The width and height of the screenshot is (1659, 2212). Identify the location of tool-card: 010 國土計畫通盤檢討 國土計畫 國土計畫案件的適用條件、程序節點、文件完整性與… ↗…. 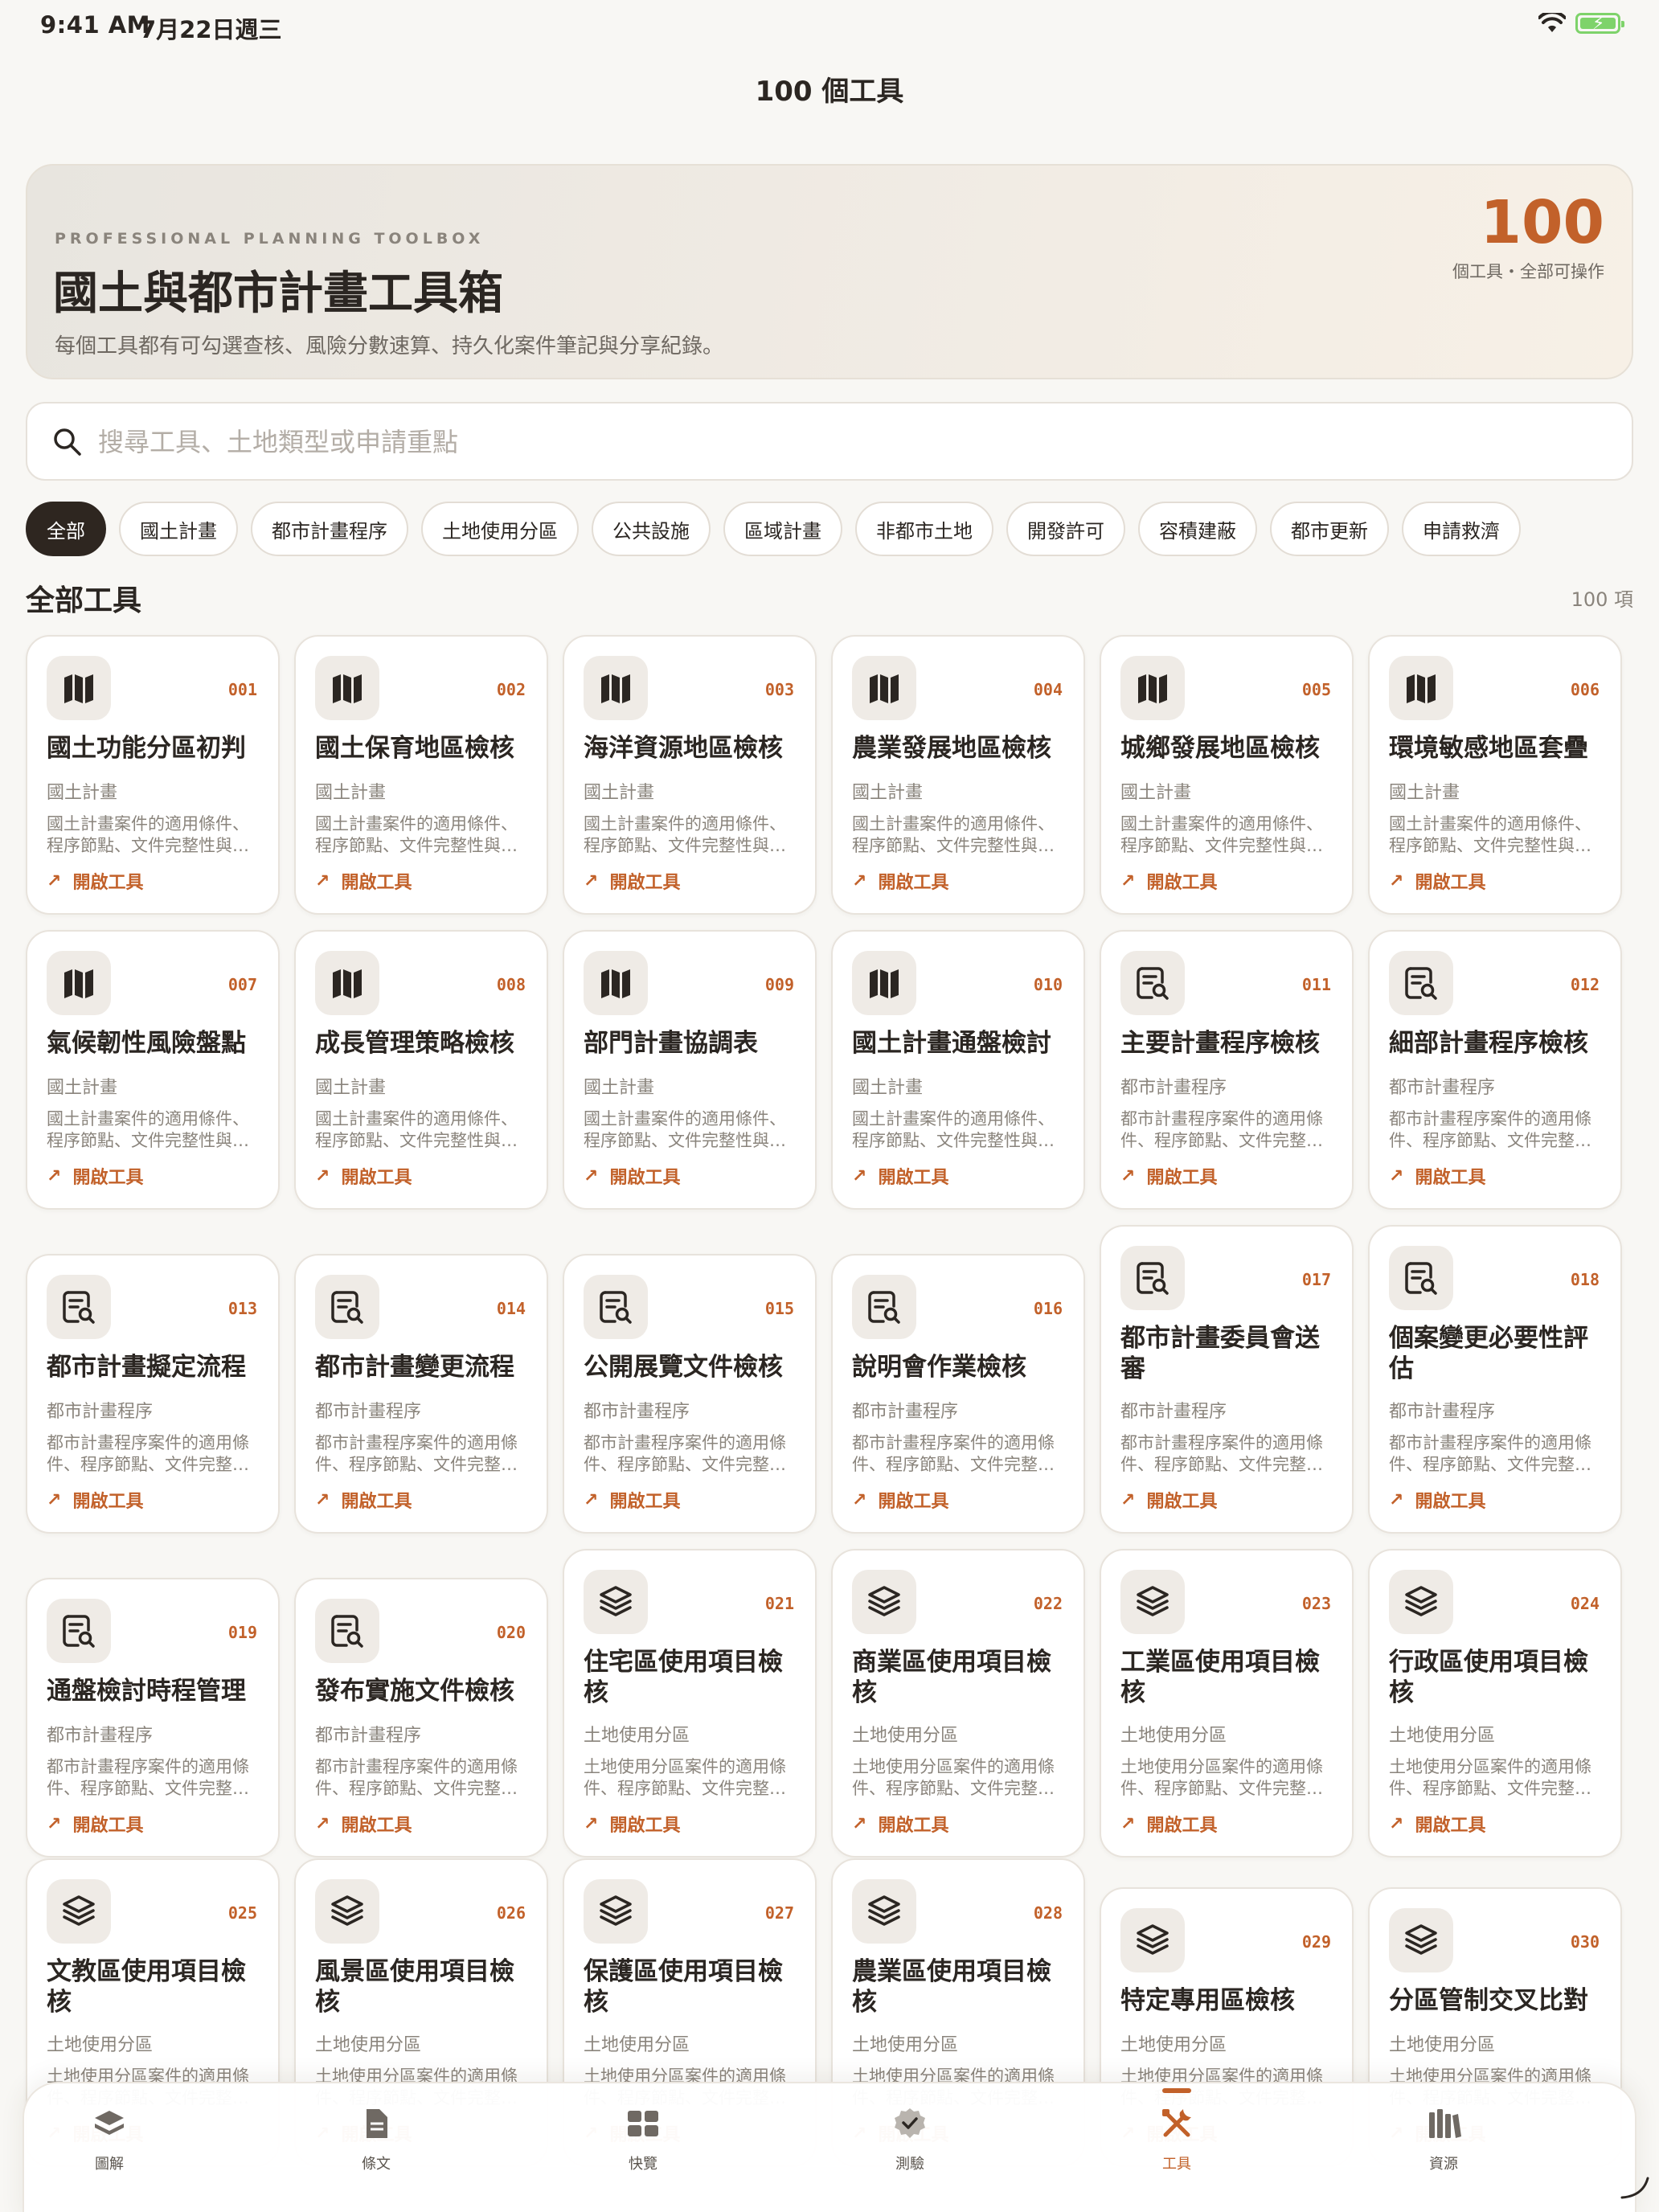
(958, 1070).